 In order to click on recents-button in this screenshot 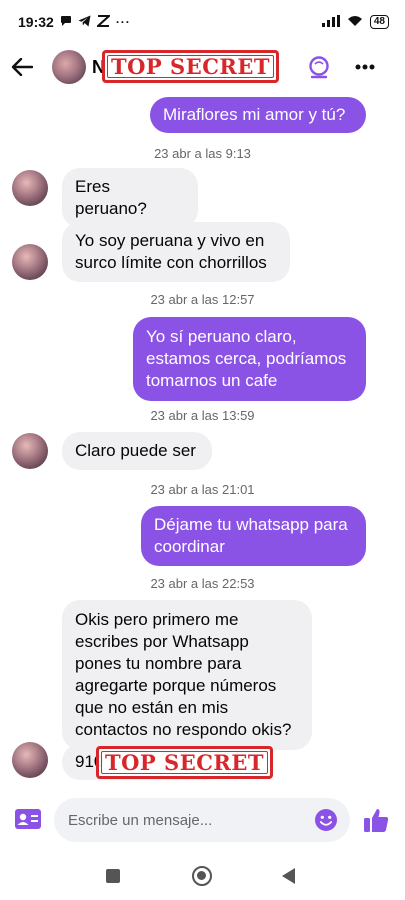, I will do `click(113, 876)`.